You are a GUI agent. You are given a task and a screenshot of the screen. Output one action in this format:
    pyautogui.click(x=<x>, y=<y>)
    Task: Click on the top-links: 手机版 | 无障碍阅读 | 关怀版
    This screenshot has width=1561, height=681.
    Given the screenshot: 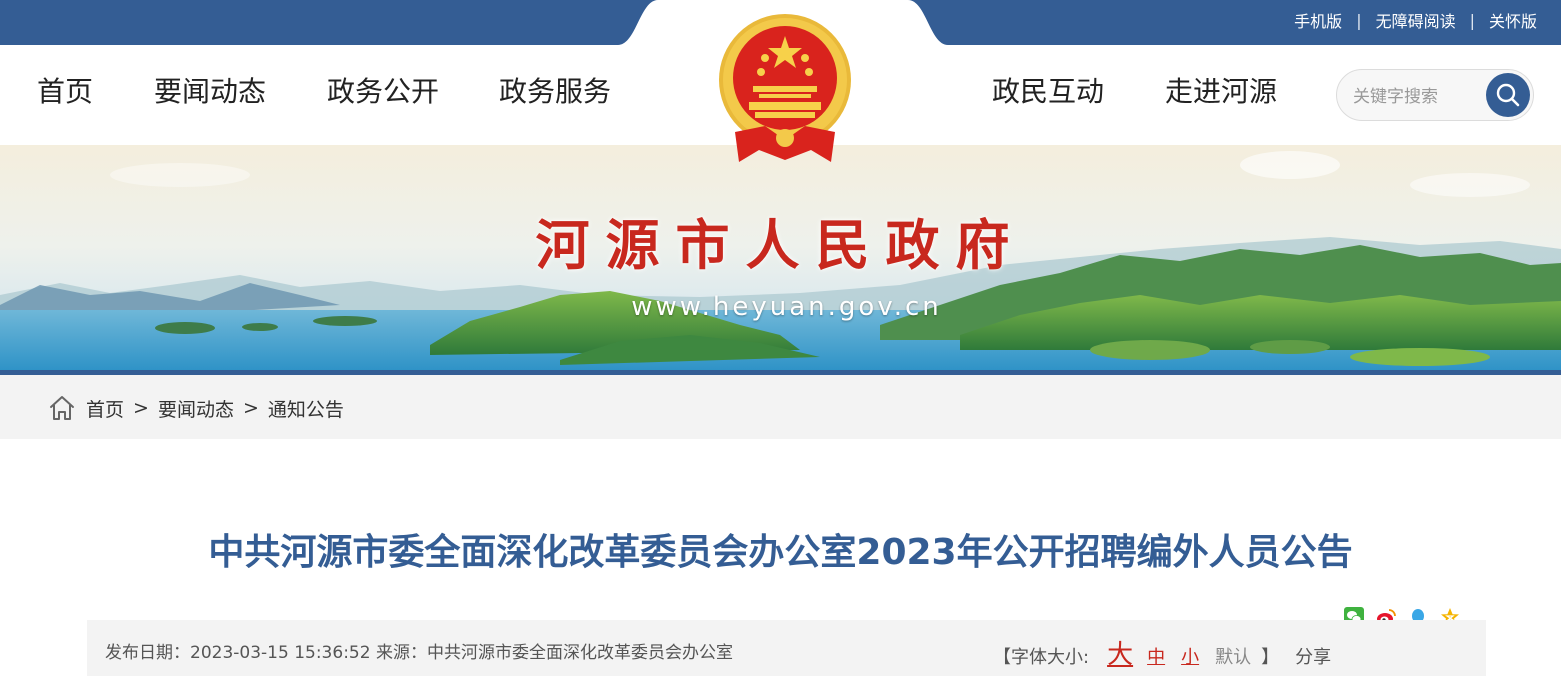 What is the action you would take?
    pyautogui.click(x=1415, y=20)
    